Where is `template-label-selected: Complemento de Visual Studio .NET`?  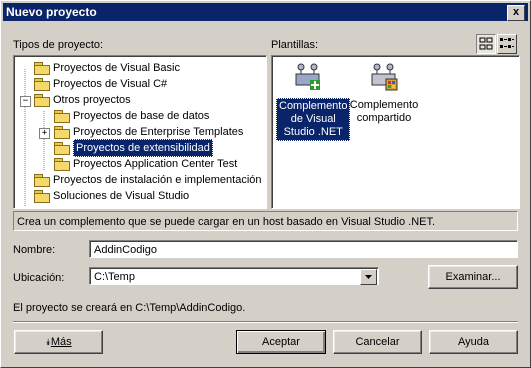 template-label-selected: Complemento de Visual Studio .NET is located at coordinates (313, 119).